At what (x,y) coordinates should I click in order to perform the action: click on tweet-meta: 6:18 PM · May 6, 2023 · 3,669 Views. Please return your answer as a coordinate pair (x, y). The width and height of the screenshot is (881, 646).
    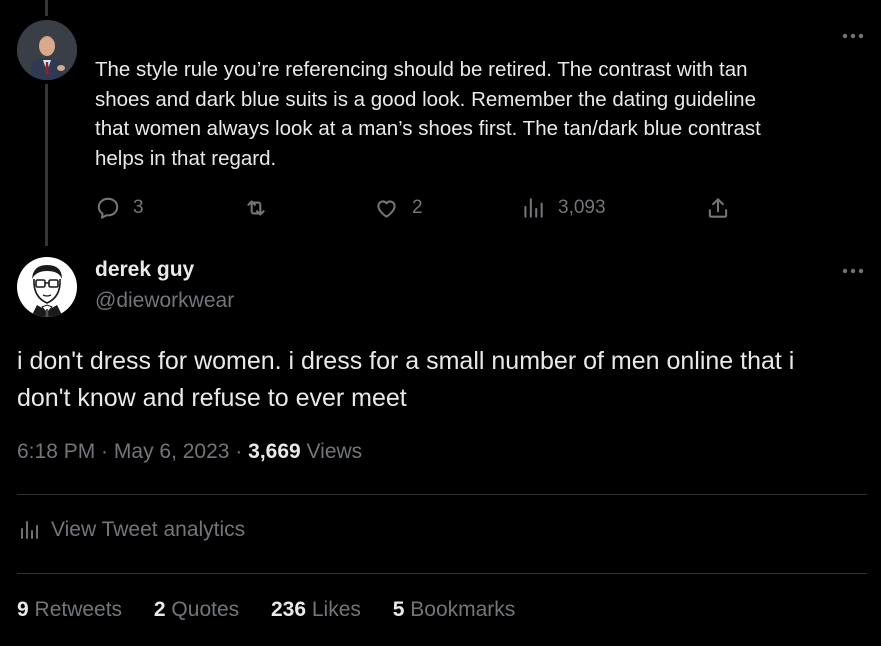
    Looking at the image, I should click on (189, 452).